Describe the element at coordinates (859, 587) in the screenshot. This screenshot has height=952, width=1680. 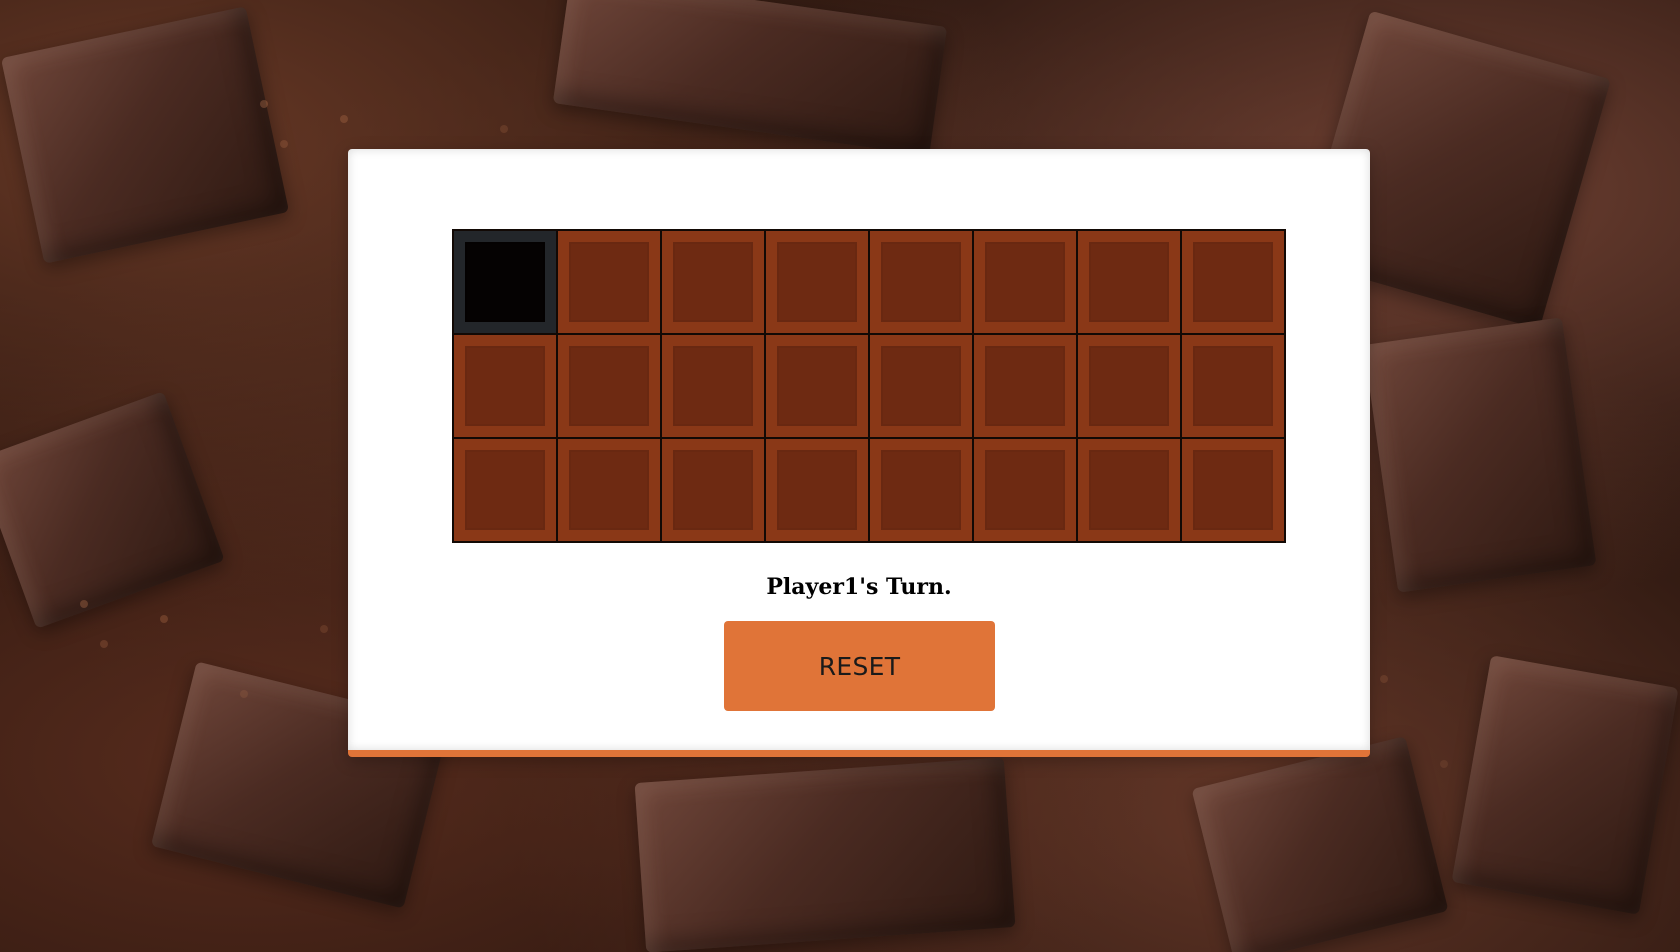
I see `turn-status: Player1's Turn.` at that location.